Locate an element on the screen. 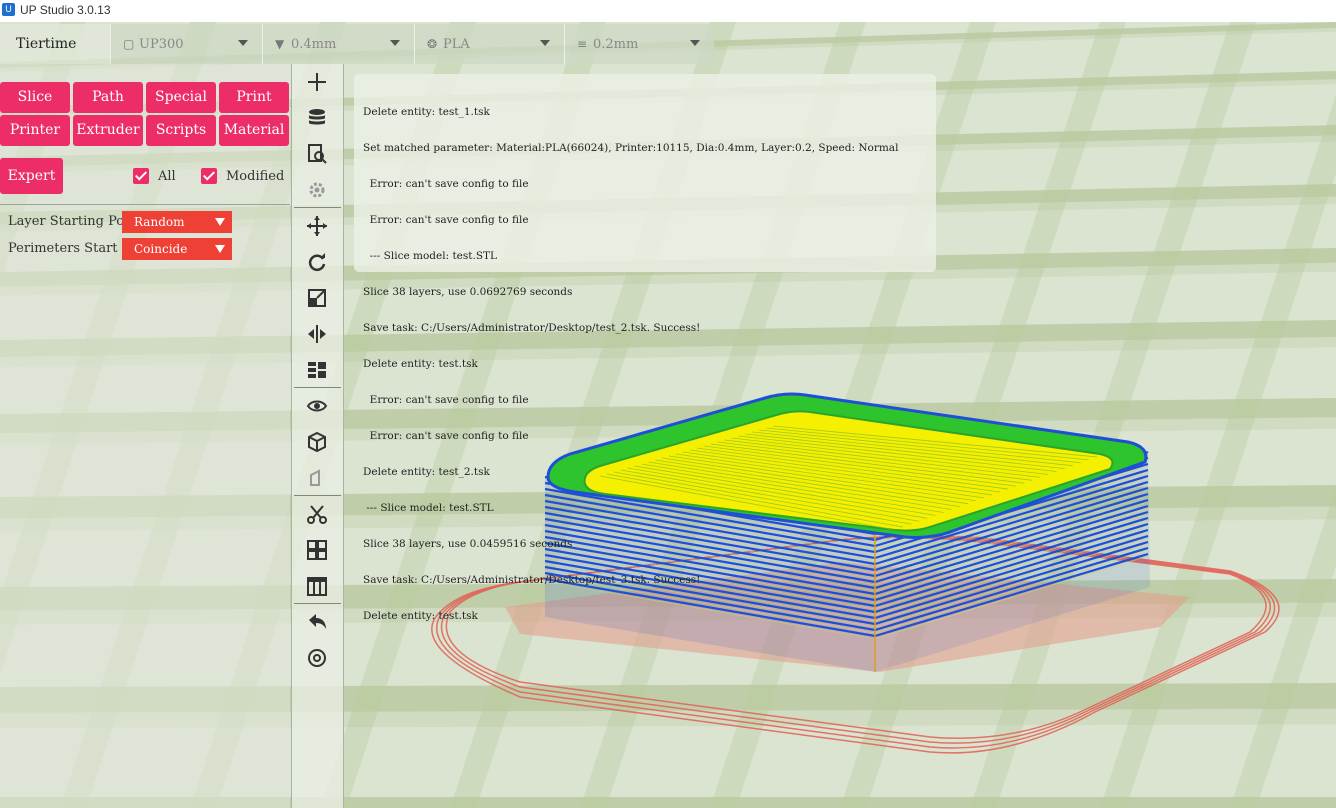 The width and height of the screenshot is (1336, 808). nozzle-value: 0.4mm is located at coordinates (314, 44).